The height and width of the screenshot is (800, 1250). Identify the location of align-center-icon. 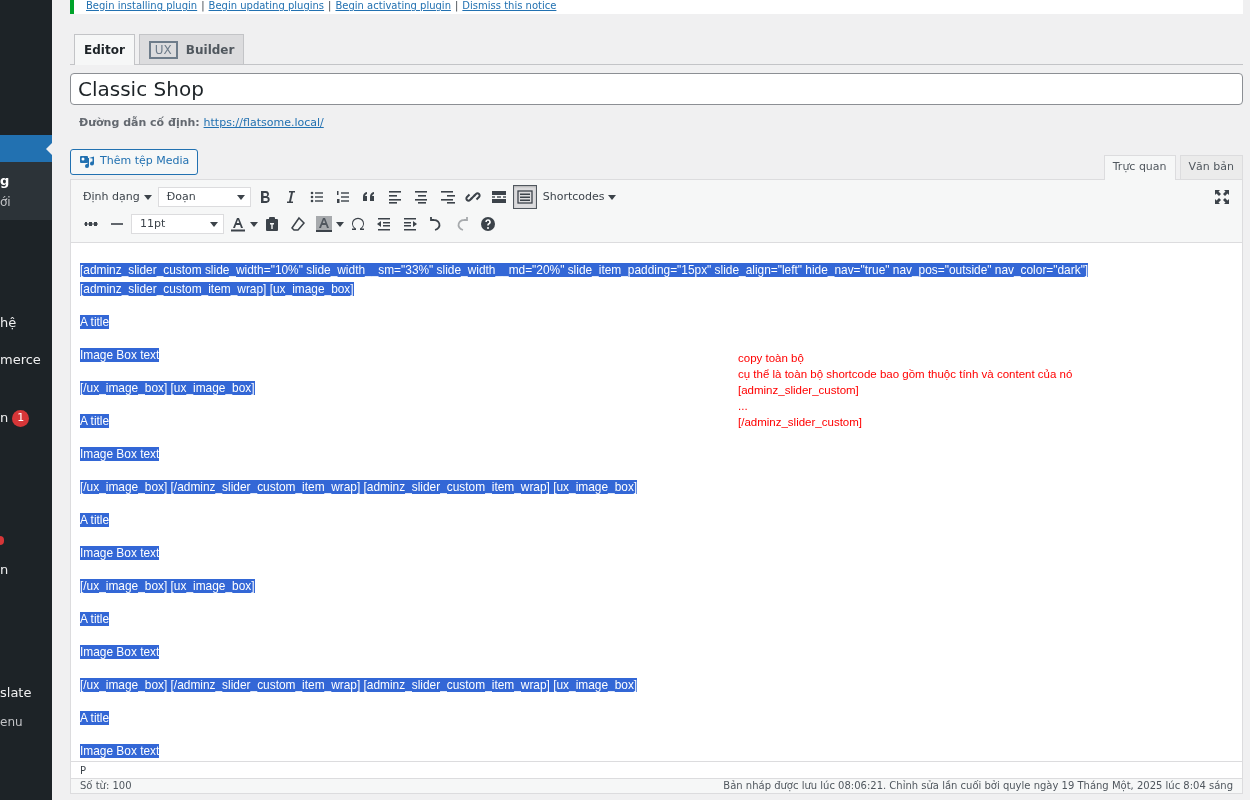
(420, 197).